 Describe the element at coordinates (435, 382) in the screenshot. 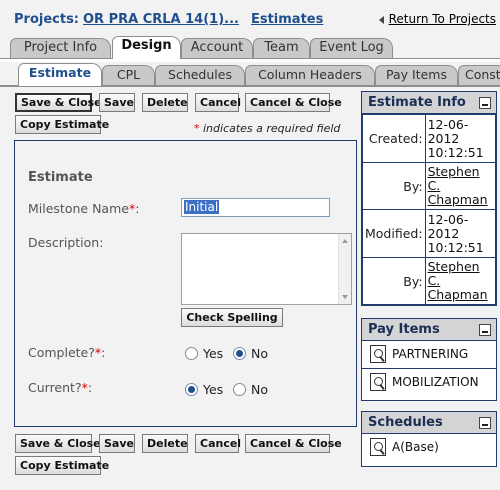

I see `pay-item-label: MOBILIZATION` at that location.